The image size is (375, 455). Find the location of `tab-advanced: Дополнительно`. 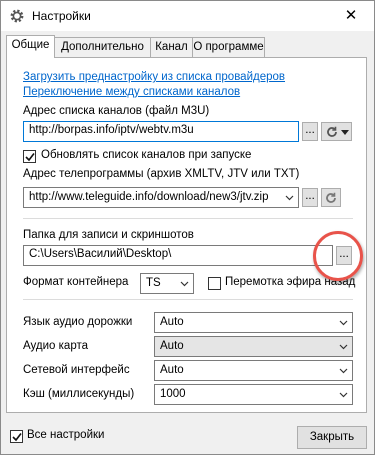

tab-advanced: Дополнительно is located at coordinates (102, 47).